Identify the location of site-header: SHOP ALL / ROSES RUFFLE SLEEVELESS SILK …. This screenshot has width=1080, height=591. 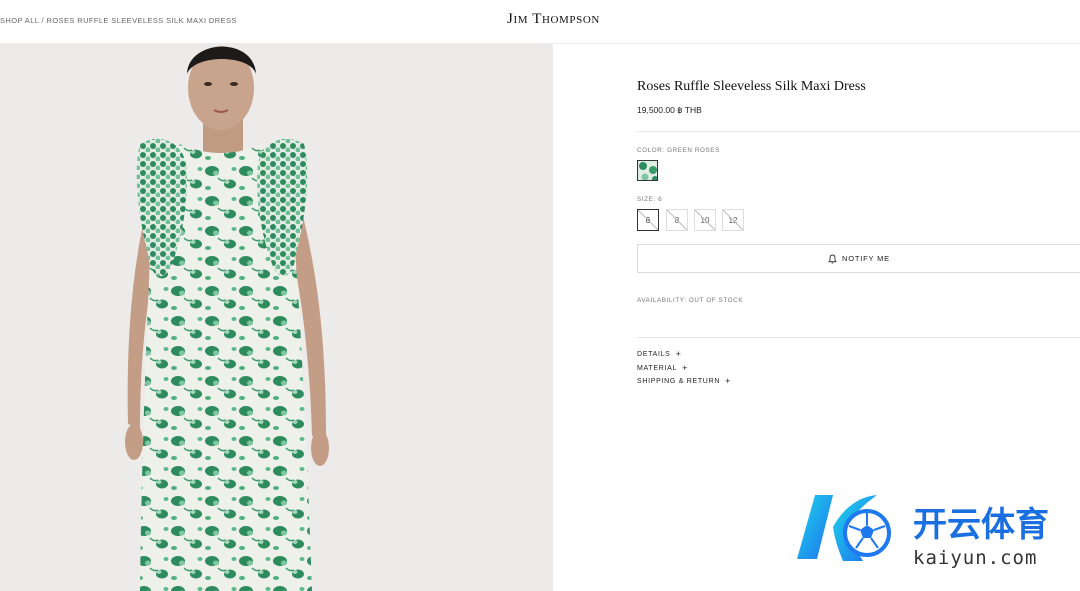
(540, 22).